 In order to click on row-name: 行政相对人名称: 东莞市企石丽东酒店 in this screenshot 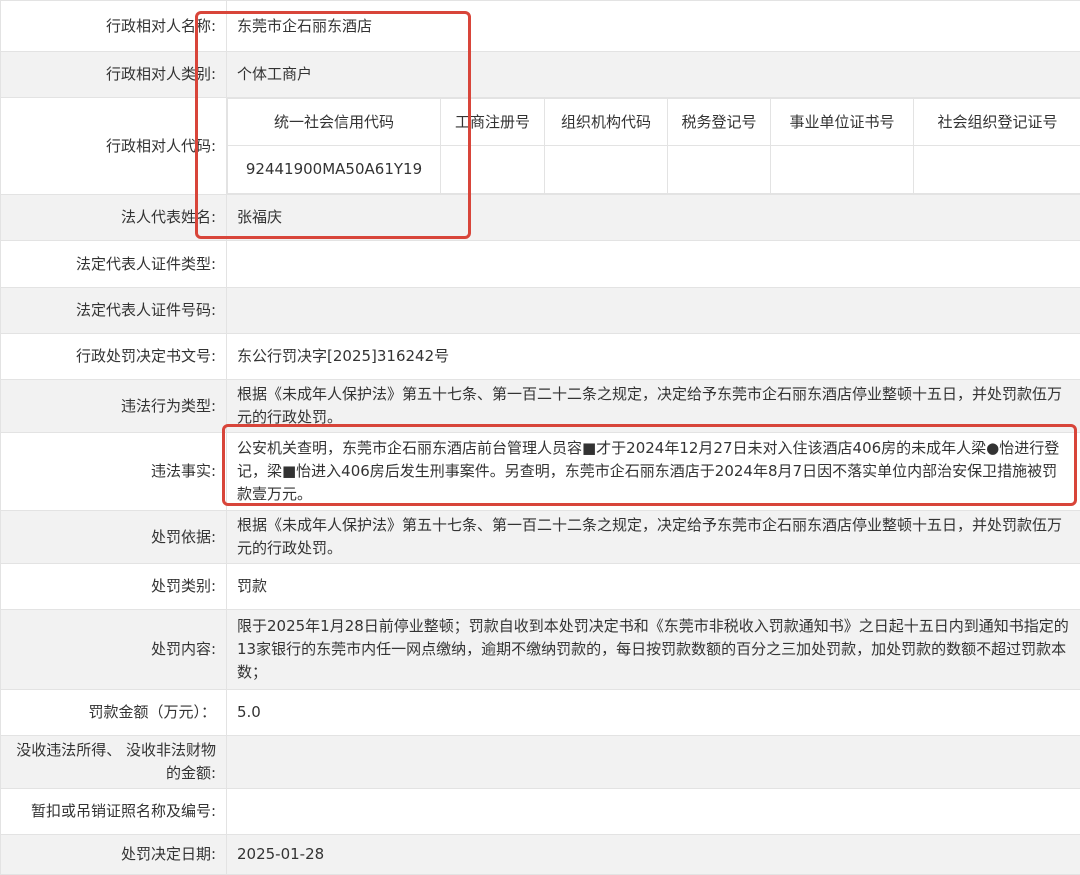, I will do `click(540, 26)`.